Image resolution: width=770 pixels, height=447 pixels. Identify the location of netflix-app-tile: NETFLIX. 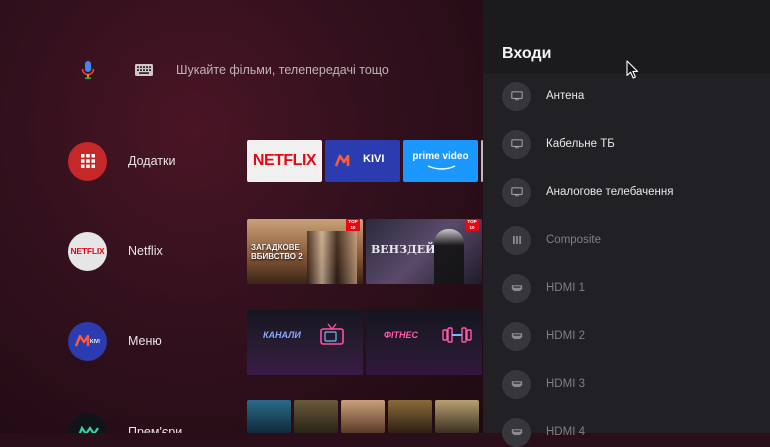
(284, 161).